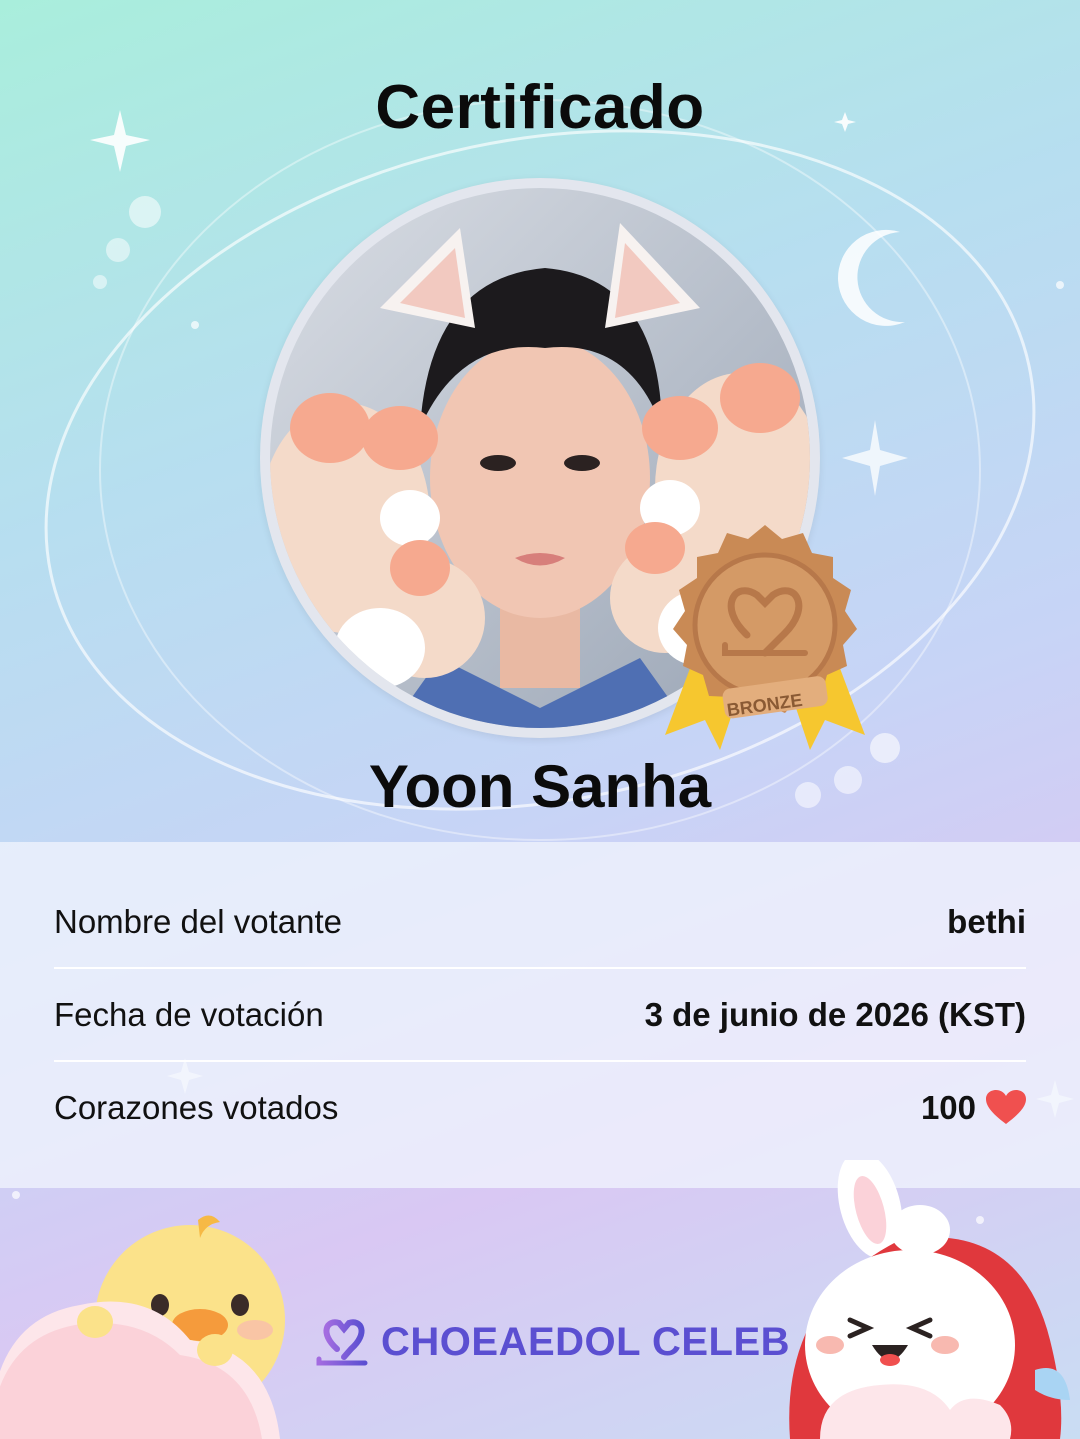 The width and height of the screenshot is (1080, 1439). I want to click on detail-value: bethi, so click(986, 921).